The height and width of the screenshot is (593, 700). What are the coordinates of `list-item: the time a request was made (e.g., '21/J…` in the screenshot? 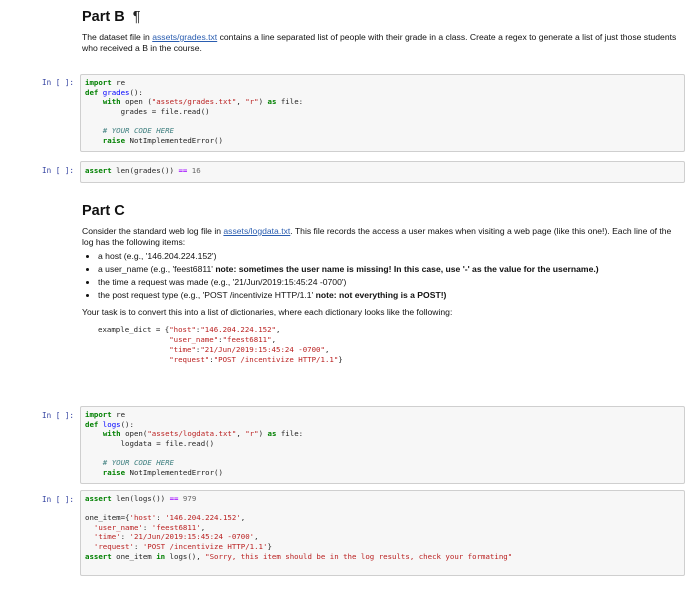 It's located at (390, 282).